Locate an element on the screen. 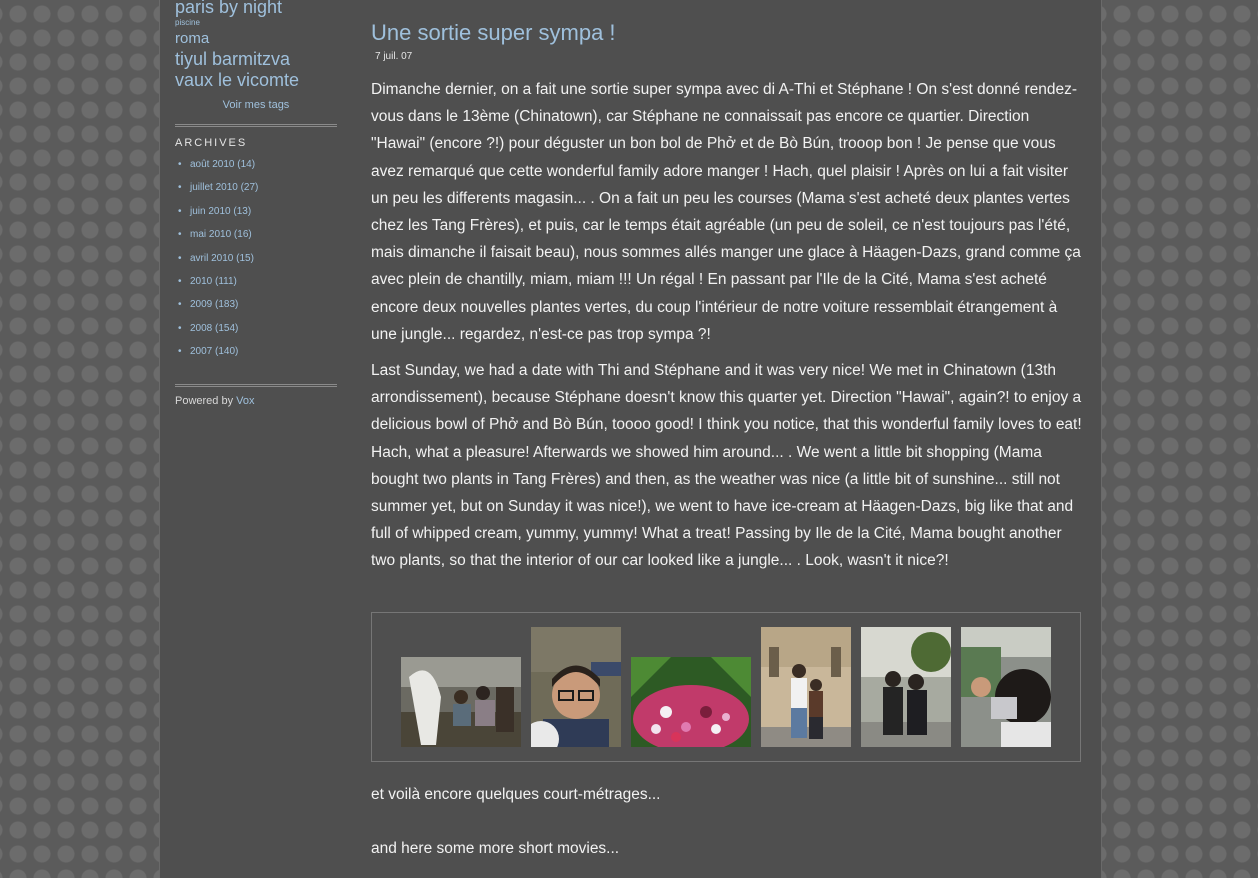 Image resolution: width=1258 pixels, height=878 pixels. archive-count: (183) is located at coordinates (227, 305).